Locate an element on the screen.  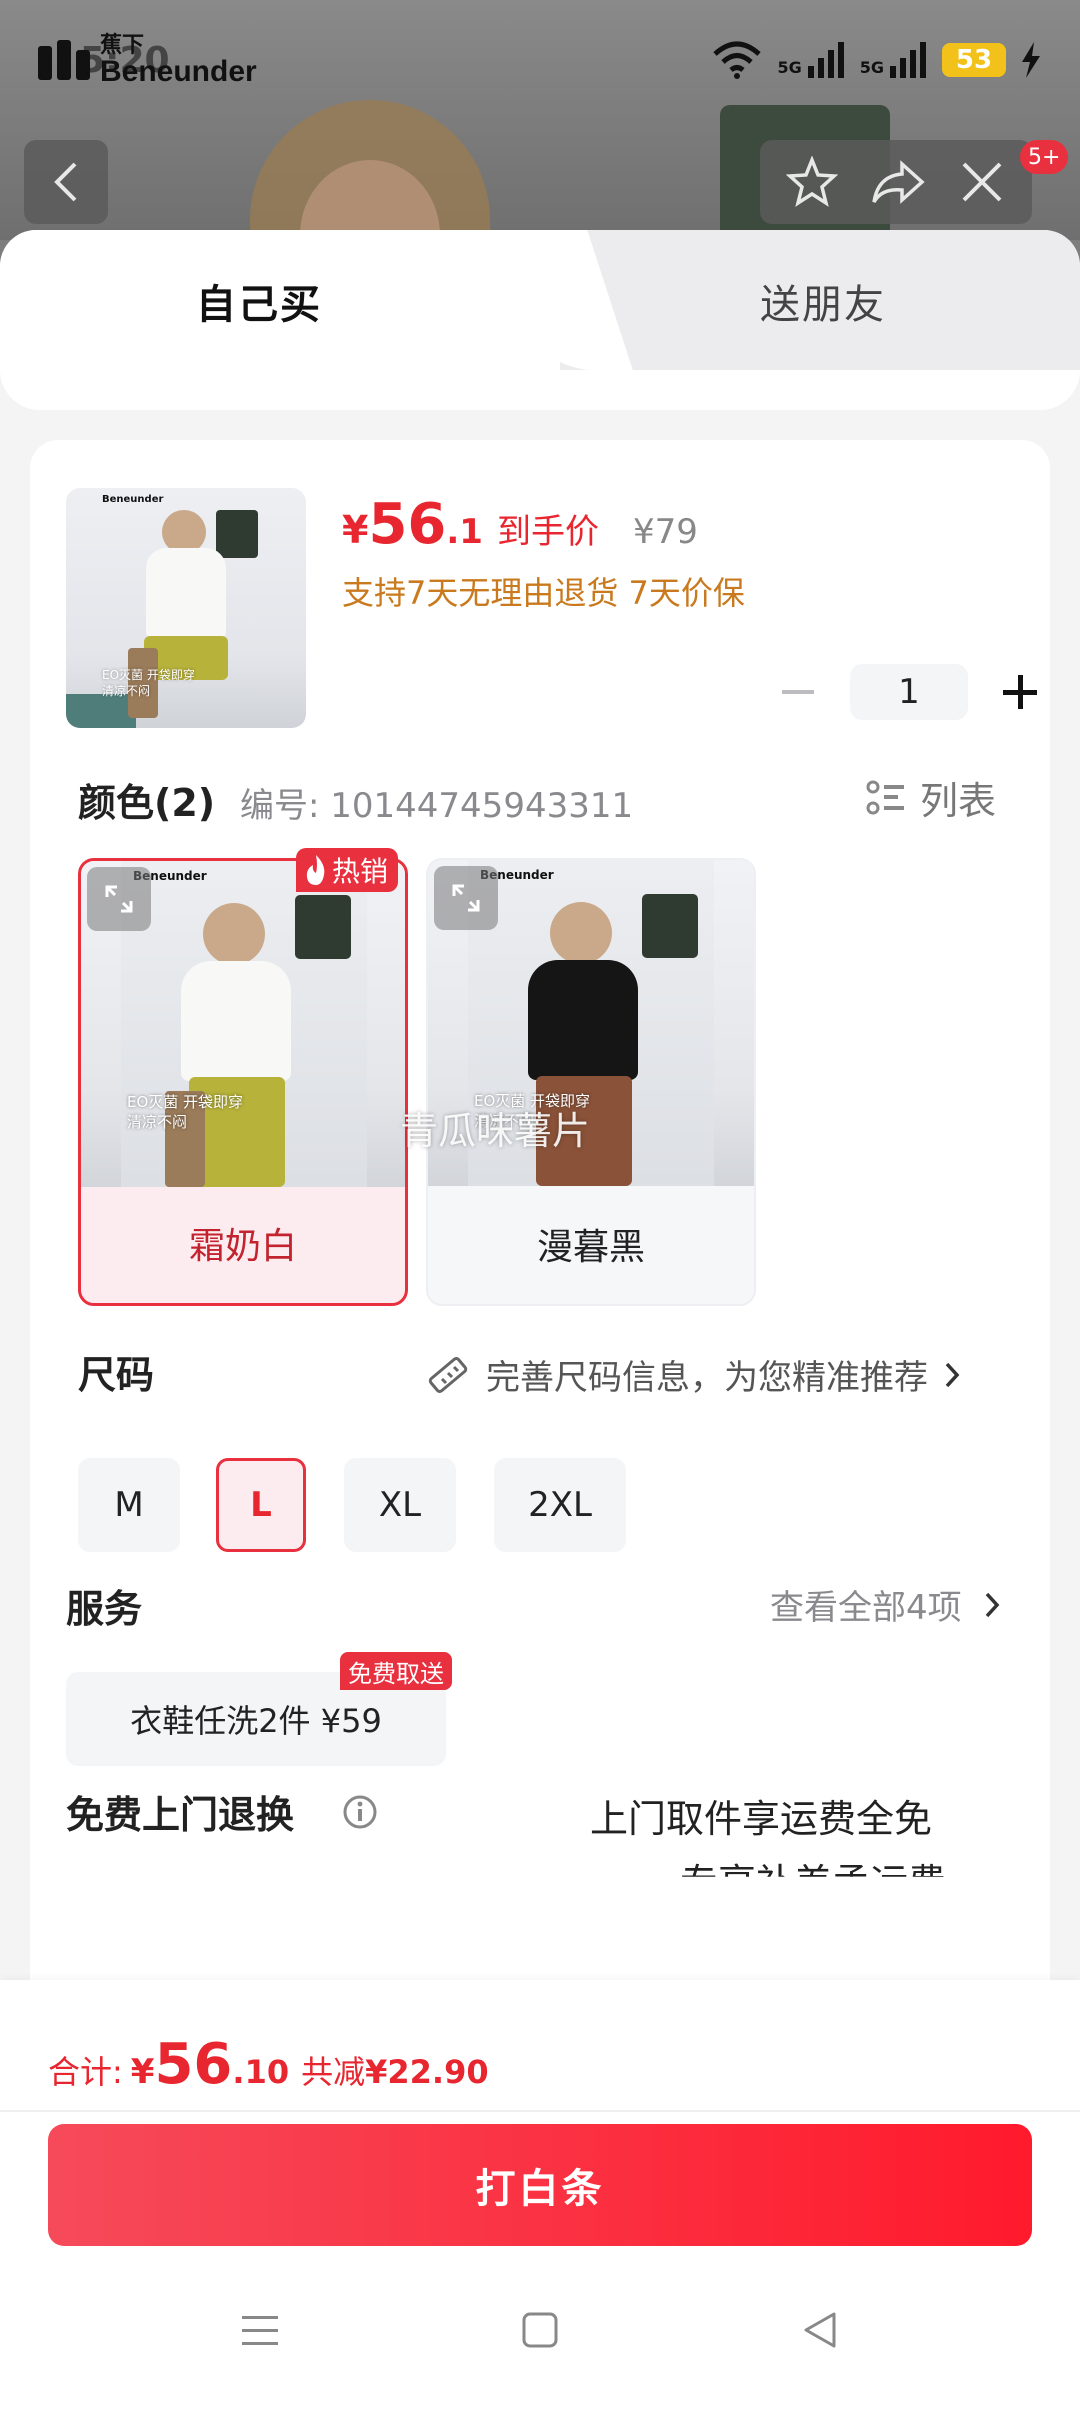
original-price: ¥79 is located at coordinates (665, 532).